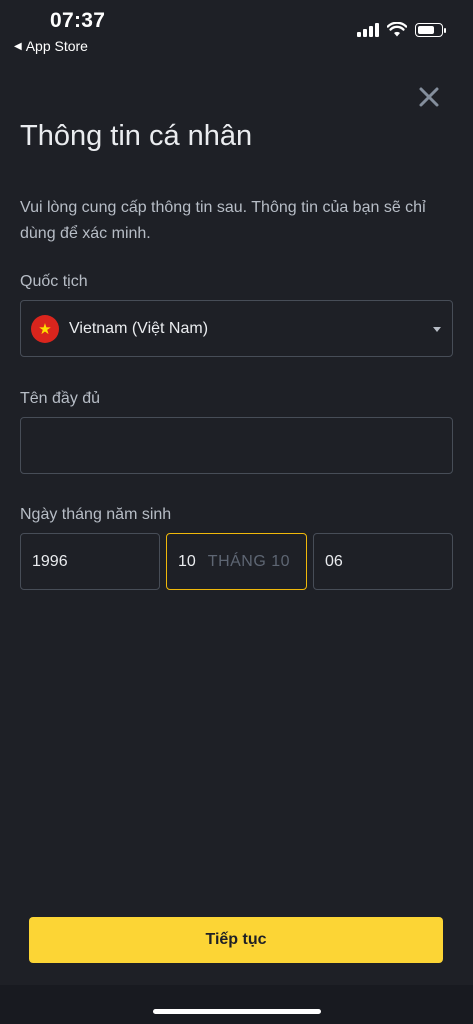 The image size is (473, 1024). What do you see at coordinates (78, 20) in the screenshot?
I see `status-time: 07:37` at bounding box center [78, 20].